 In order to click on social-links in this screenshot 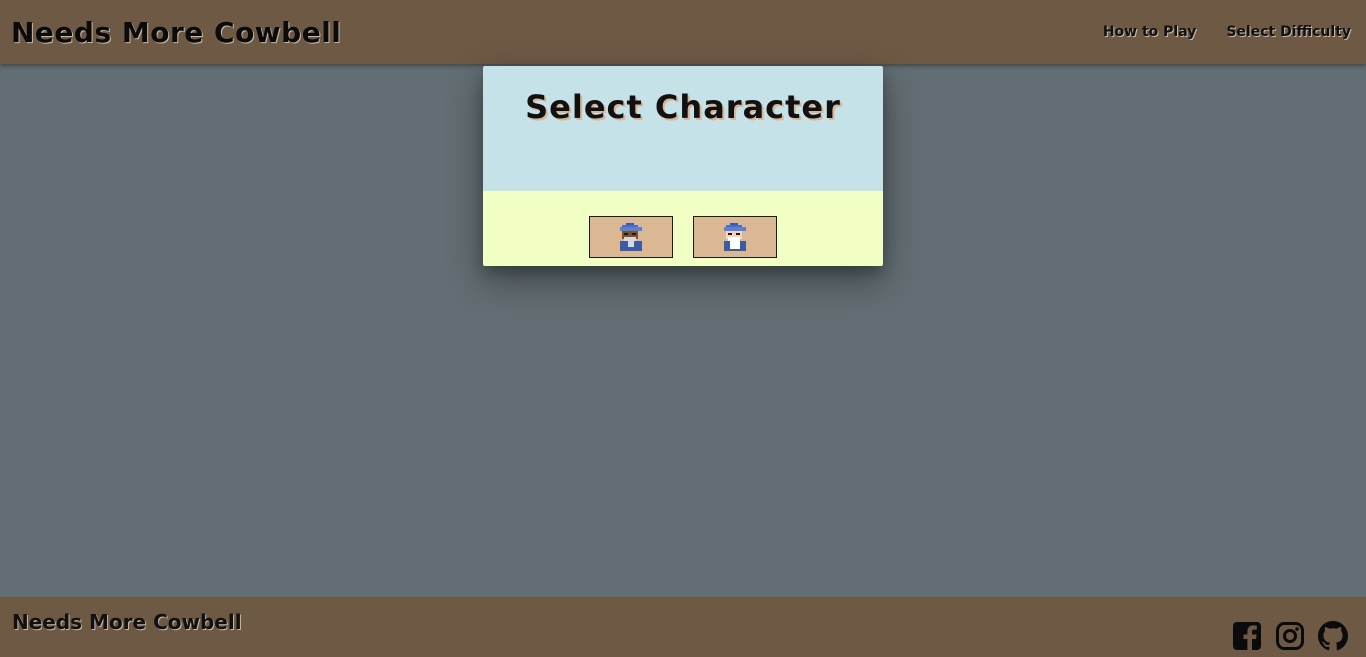, I will do `click(1290, 636)`.